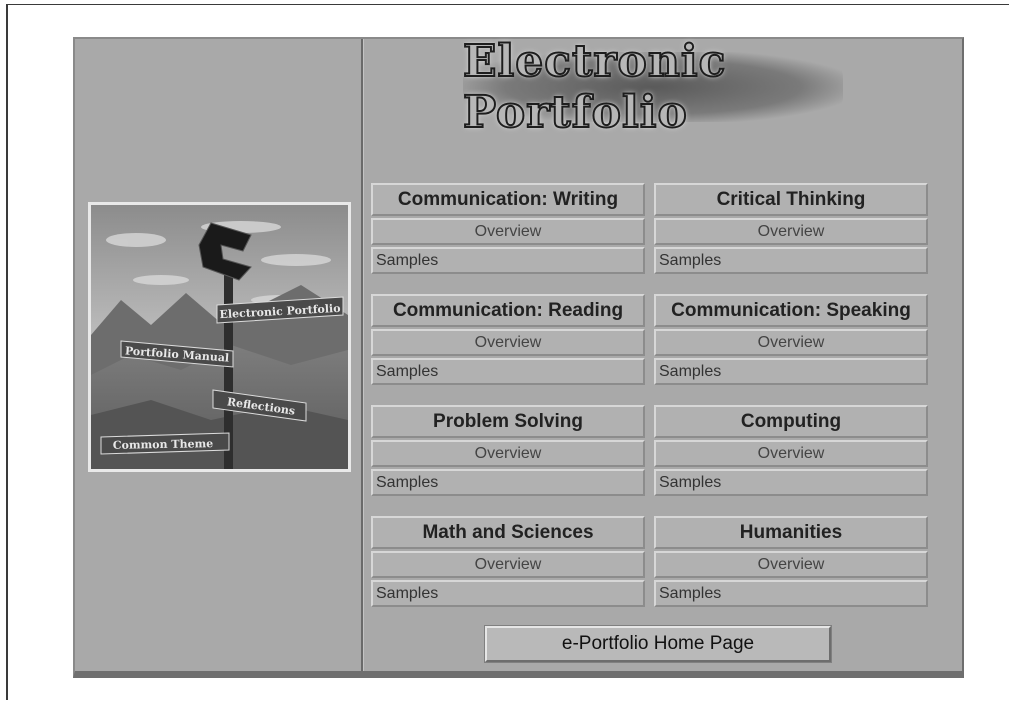 This screenshot has width=1013, height=704. I want to click on column-divider, so click(362, 355).